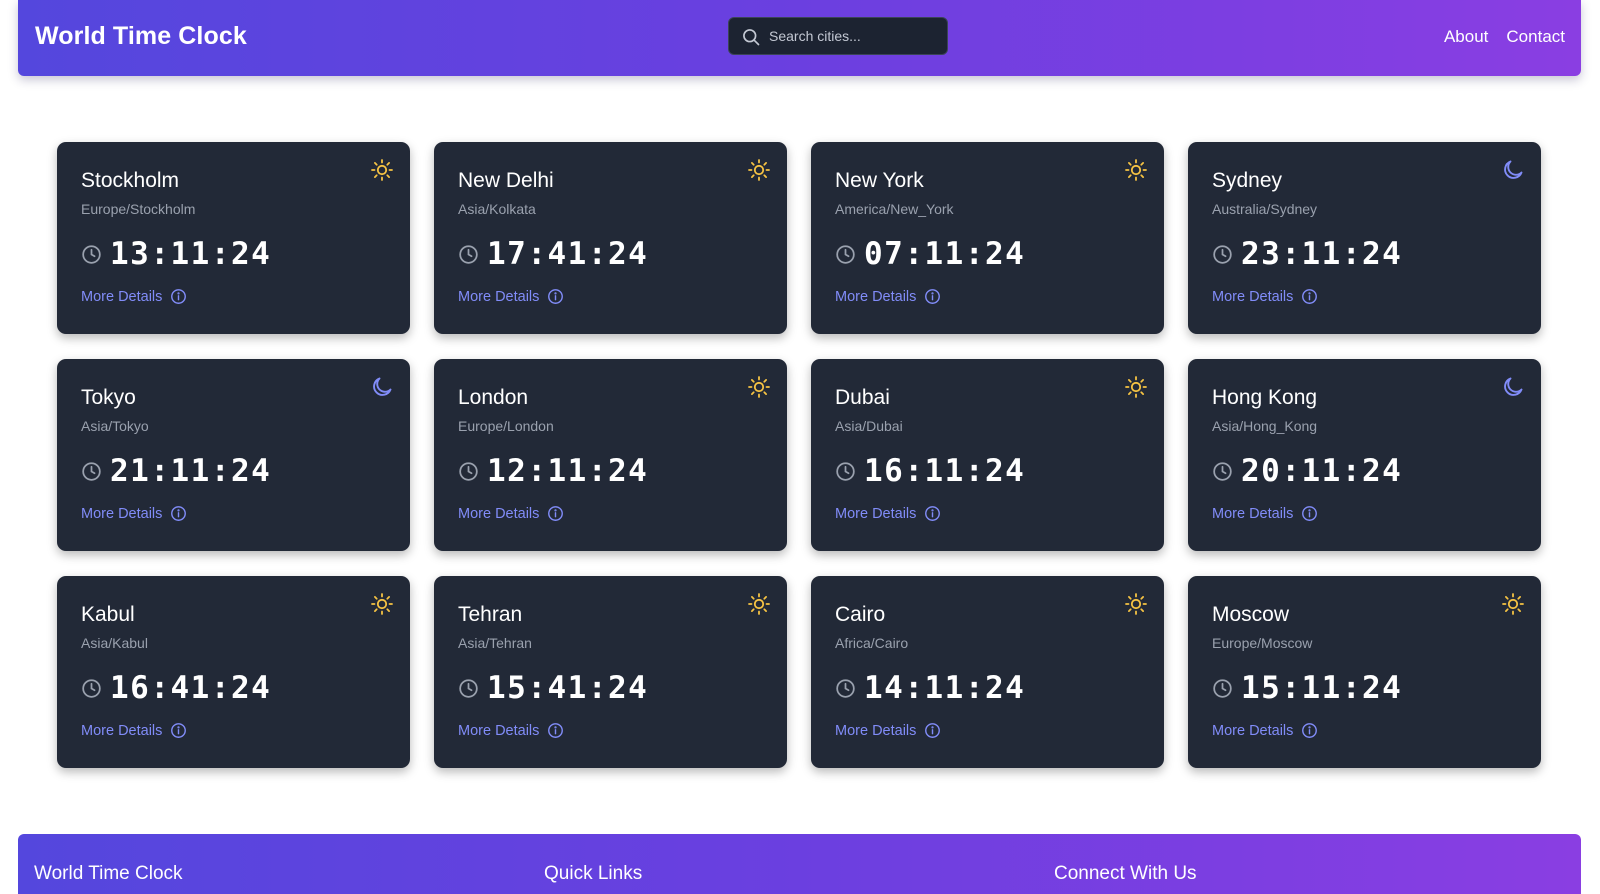 This screenshot has height=894, width=1600. What do you see at coordinates (862, 397) in the screenshot?
I see `city-name: Dubai` at bounding box center [862, 397].